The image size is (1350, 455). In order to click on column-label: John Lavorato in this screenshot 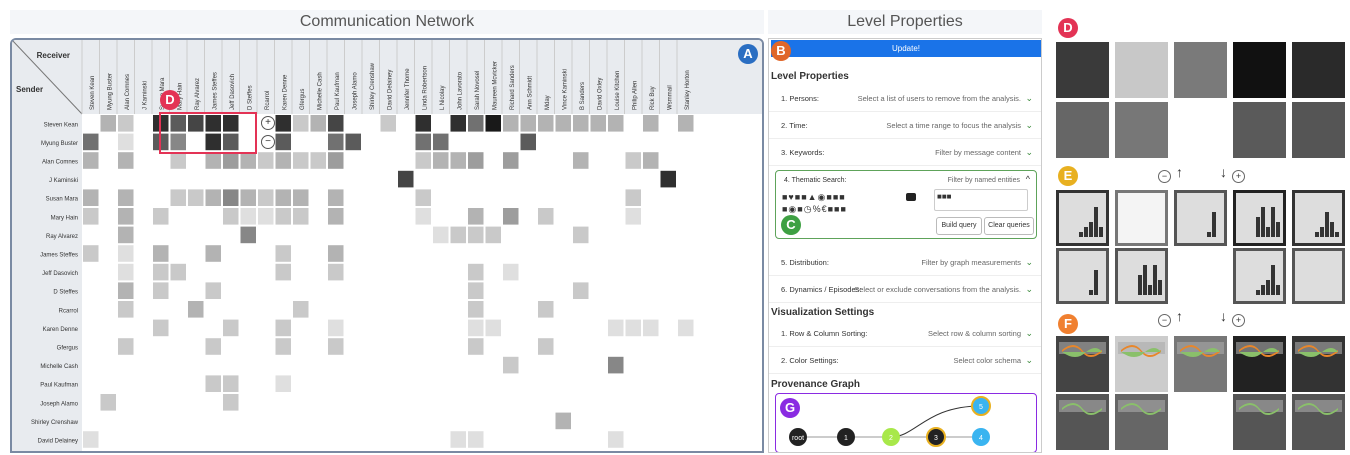, I will do `click(460, 90)`.